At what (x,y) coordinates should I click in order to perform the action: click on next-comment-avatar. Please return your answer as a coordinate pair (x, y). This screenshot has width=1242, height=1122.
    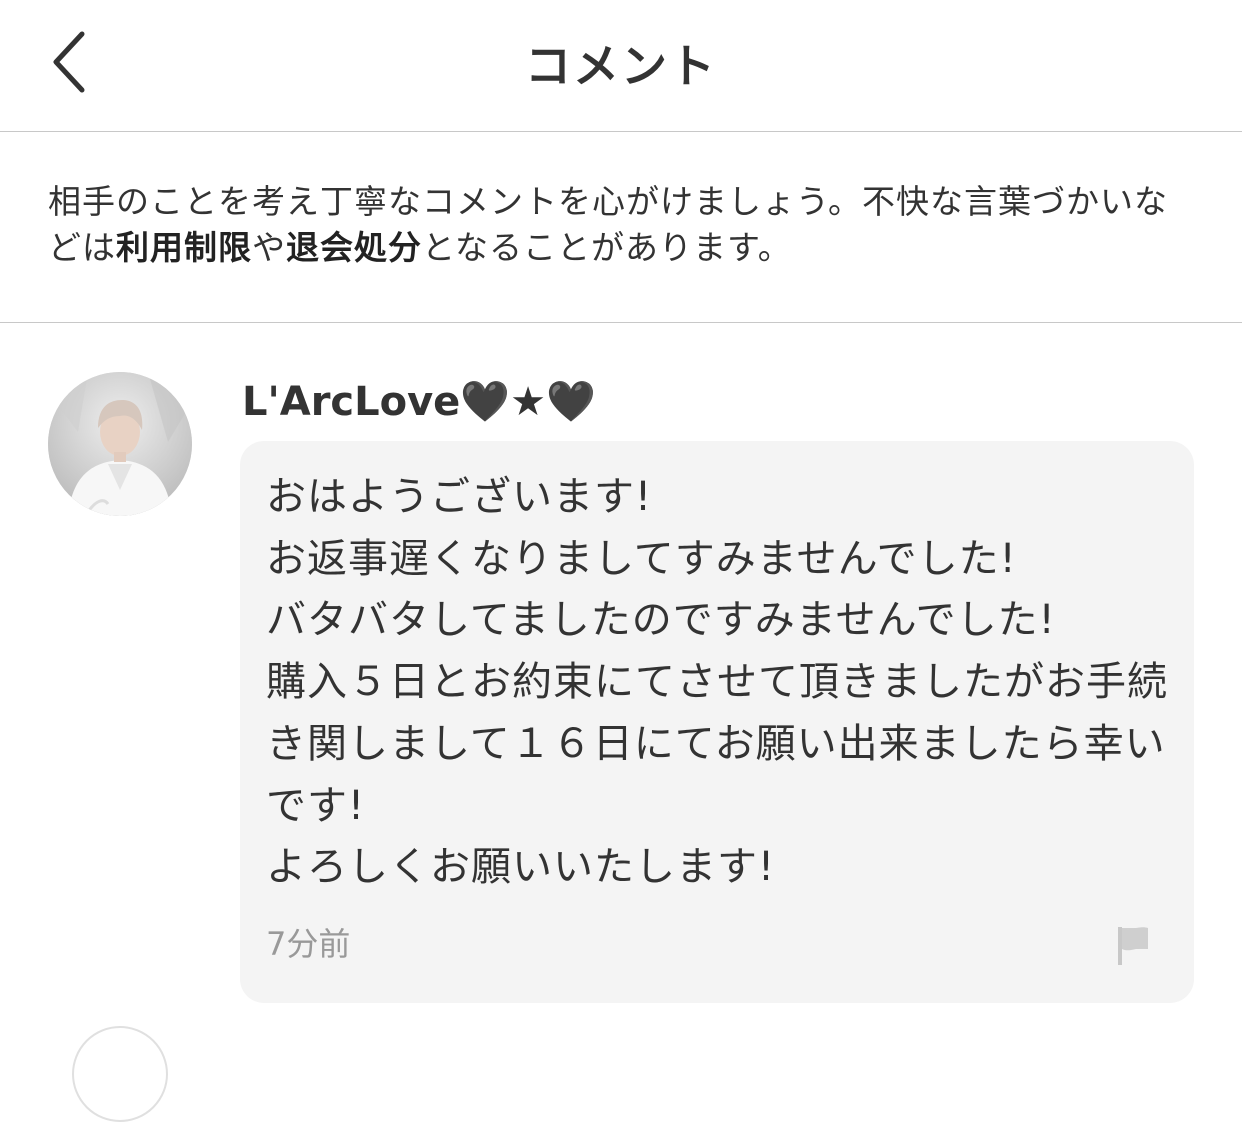
    Looking at the image, I should click on (120, 1074).